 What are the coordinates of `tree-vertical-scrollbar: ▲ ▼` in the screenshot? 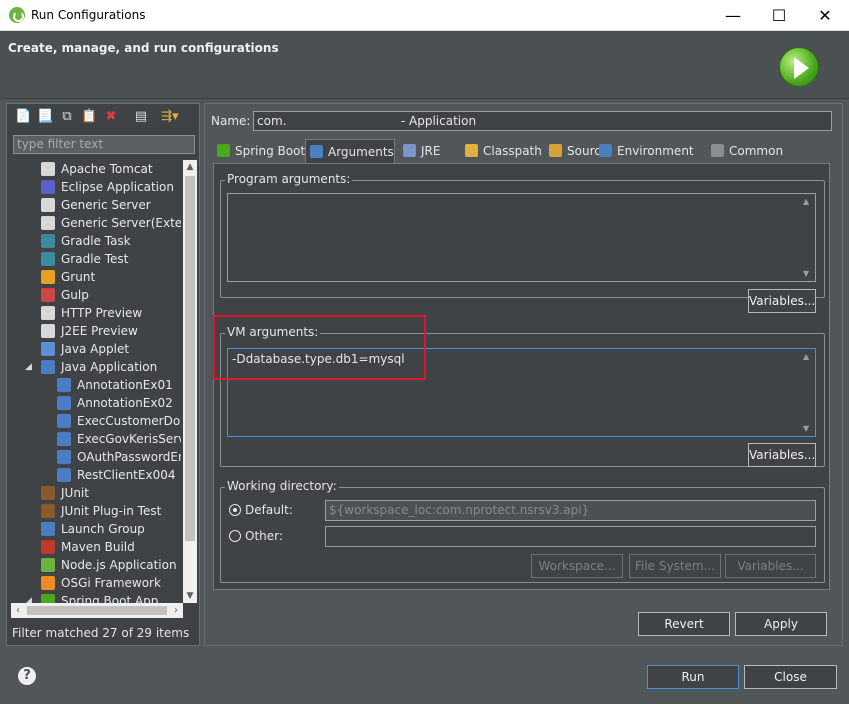 It's located at (190, 381).